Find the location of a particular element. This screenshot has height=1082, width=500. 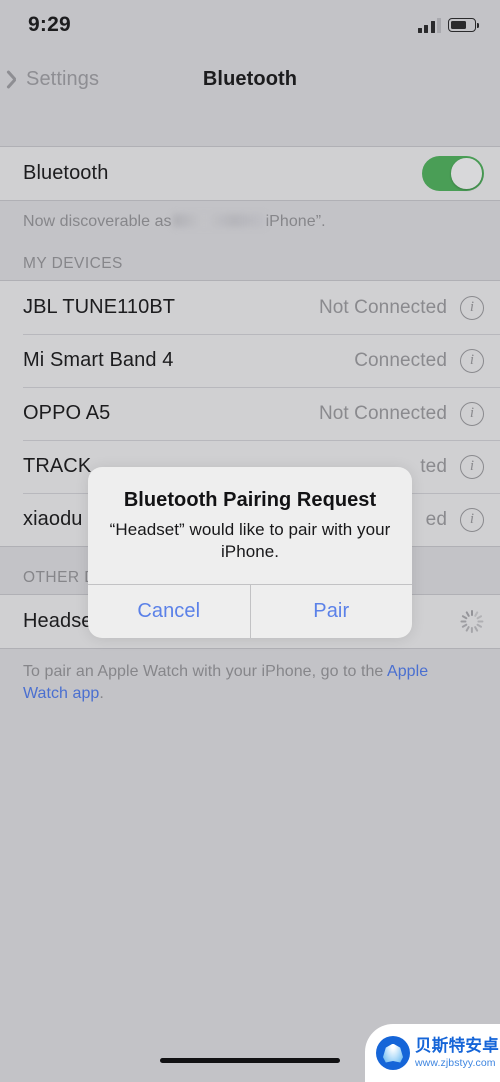

bluetooth-toggle-group: Bluetooth is located at coordinates (250, 173).